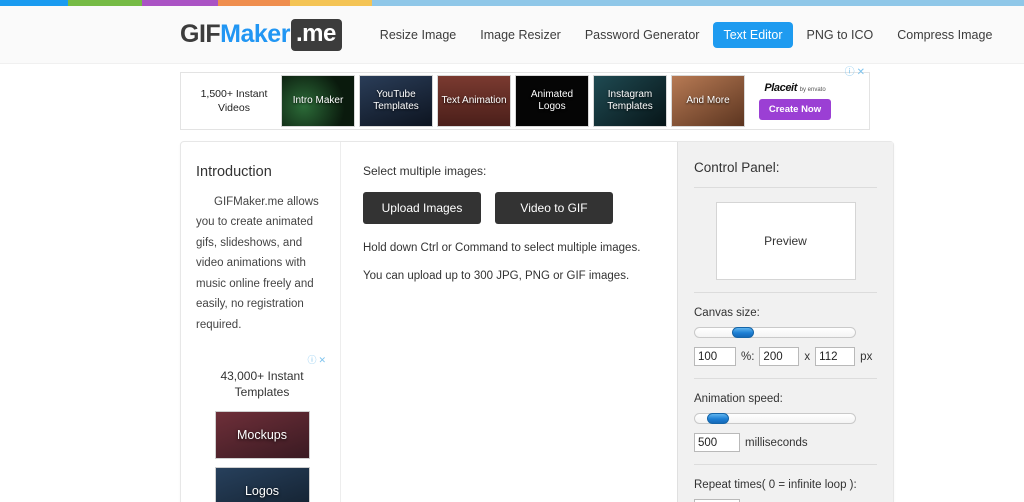  Describe the element at coordinates (262, 359) in the screenshot. I see `sidebar-ad-choices-controls: ⓘ✕` at that location.